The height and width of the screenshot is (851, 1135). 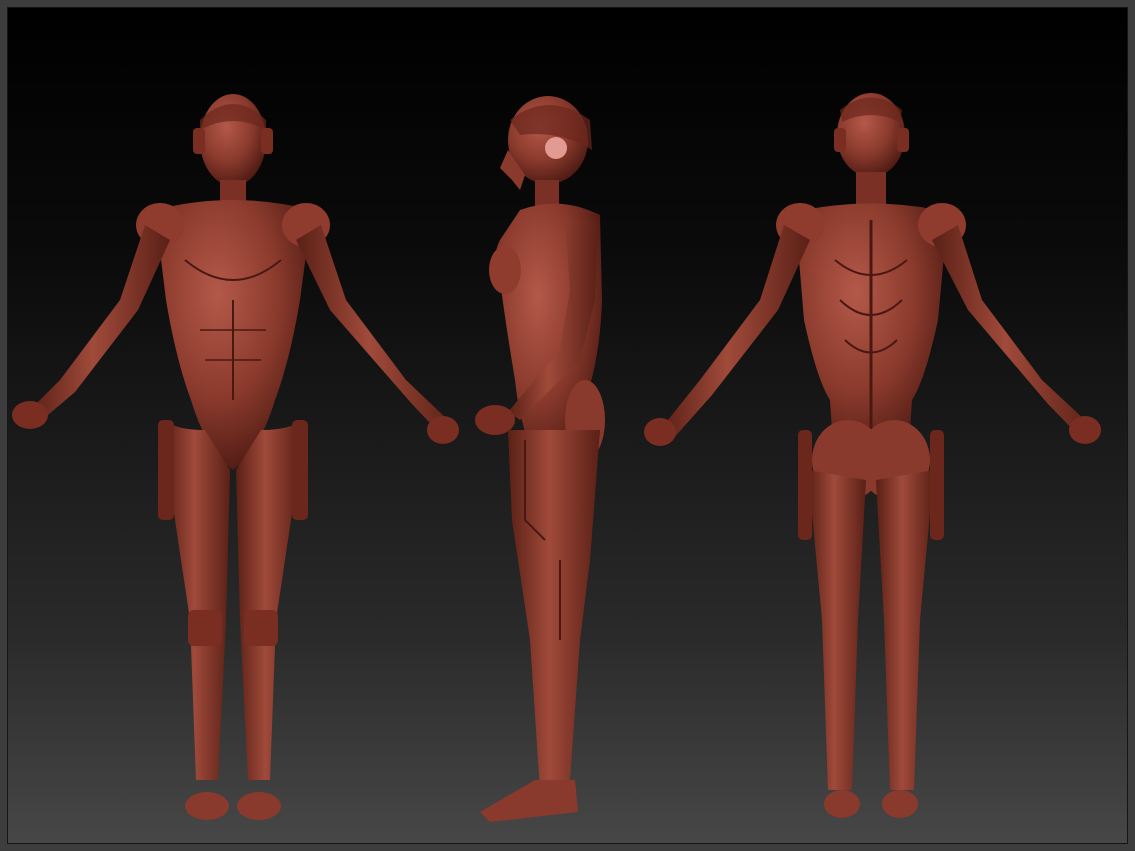 I want to click on side-view-figure, so click(x=540, y=459).